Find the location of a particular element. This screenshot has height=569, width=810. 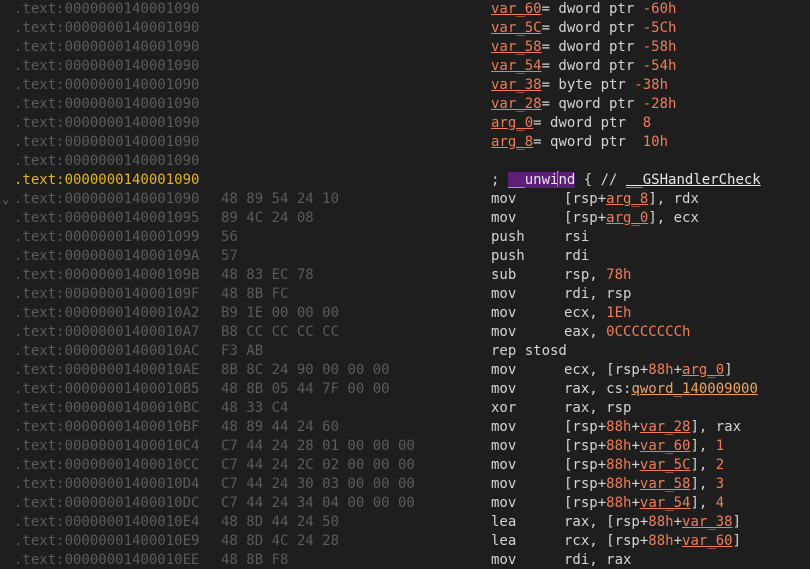

listing-line: .text:0000000140001090 is located at coordinates (405, 161).